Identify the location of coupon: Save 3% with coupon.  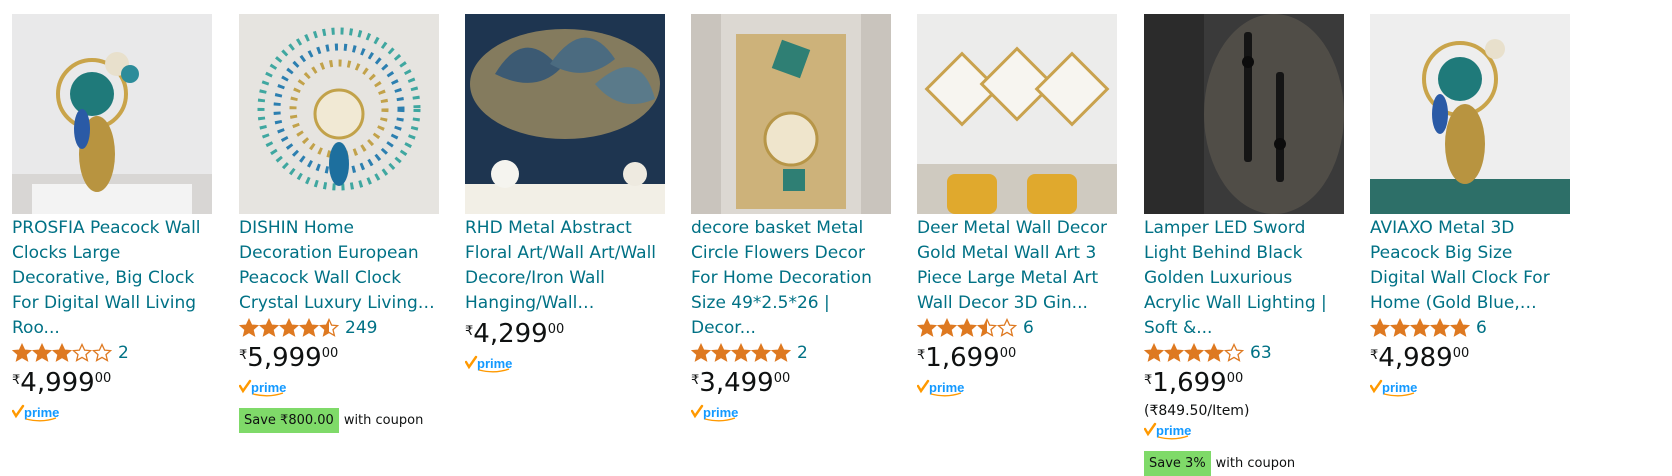
(1244, 463).